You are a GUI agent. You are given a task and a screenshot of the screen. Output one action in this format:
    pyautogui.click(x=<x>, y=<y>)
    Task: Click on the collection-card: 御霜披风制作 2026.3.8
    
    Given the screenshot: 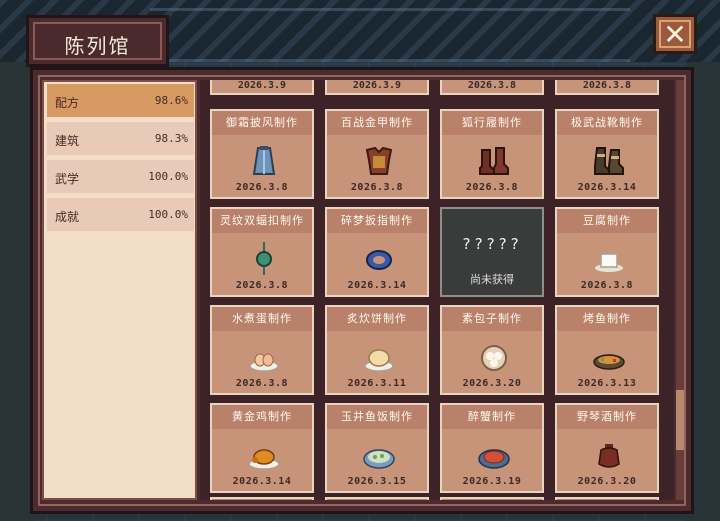 What is the action you would take?
    pyautogui.click(x=262, y=154)
    